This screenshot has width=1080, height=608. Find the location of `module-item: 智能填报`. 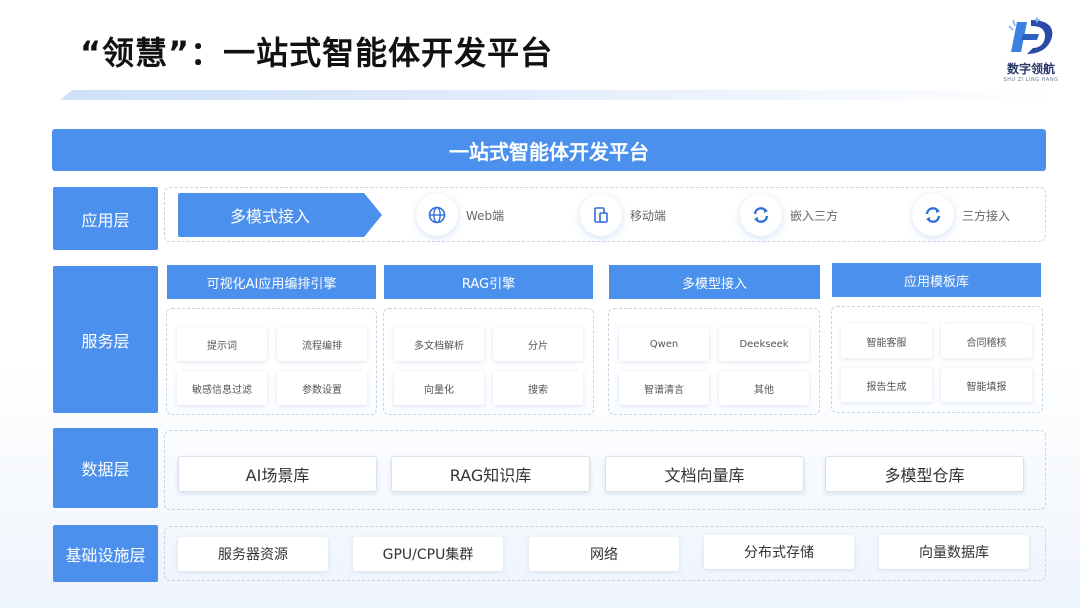

module-item: 智能填报 is located at coordinates (986, 385).